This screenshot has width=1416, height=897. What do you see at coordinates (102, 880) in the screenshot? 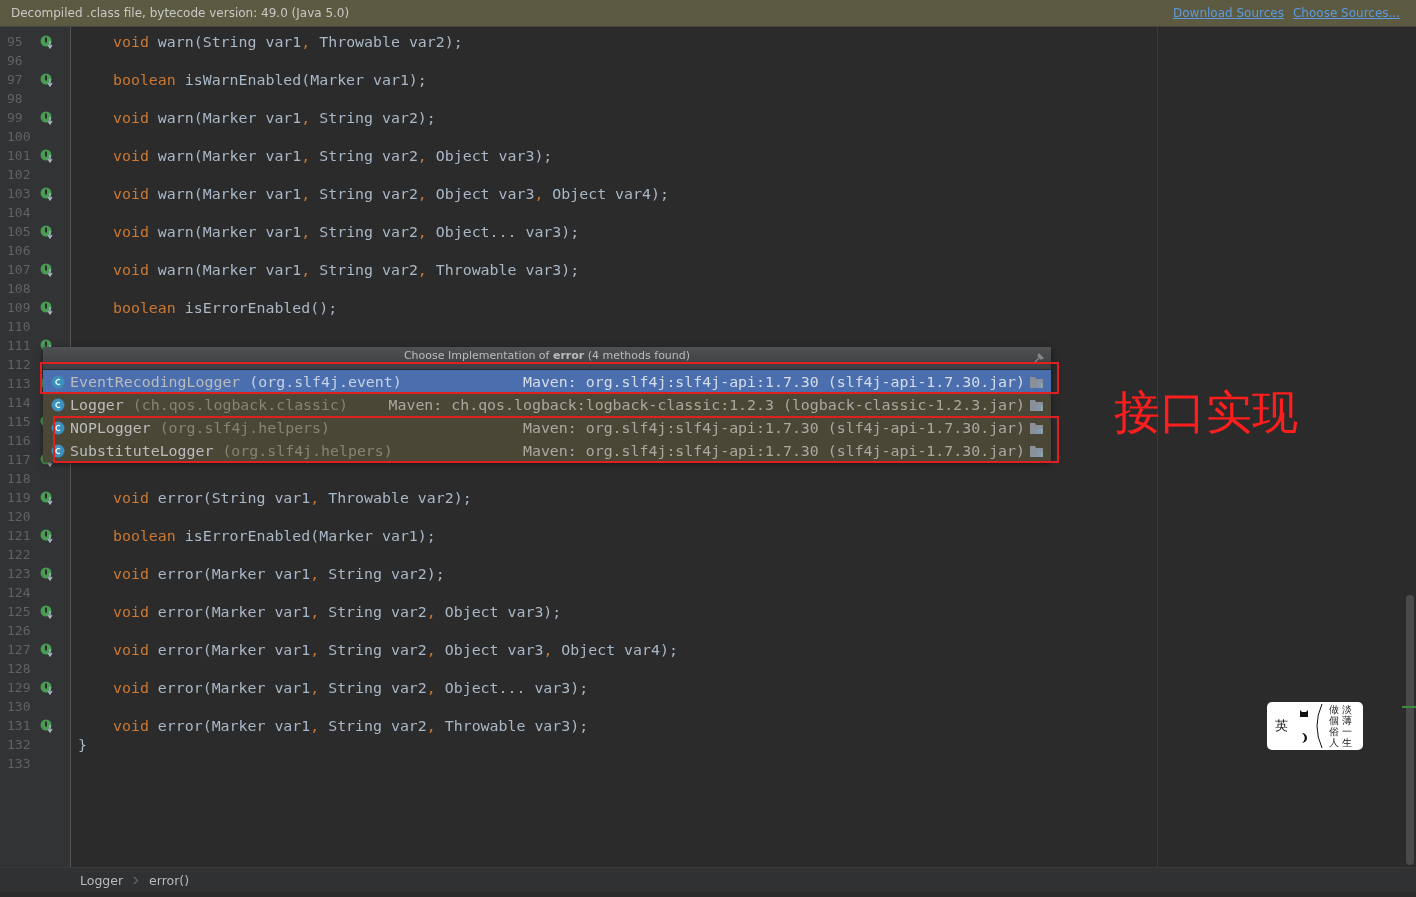
I see `breadcrumb-item: Logger` at bounding box center [102, 880].